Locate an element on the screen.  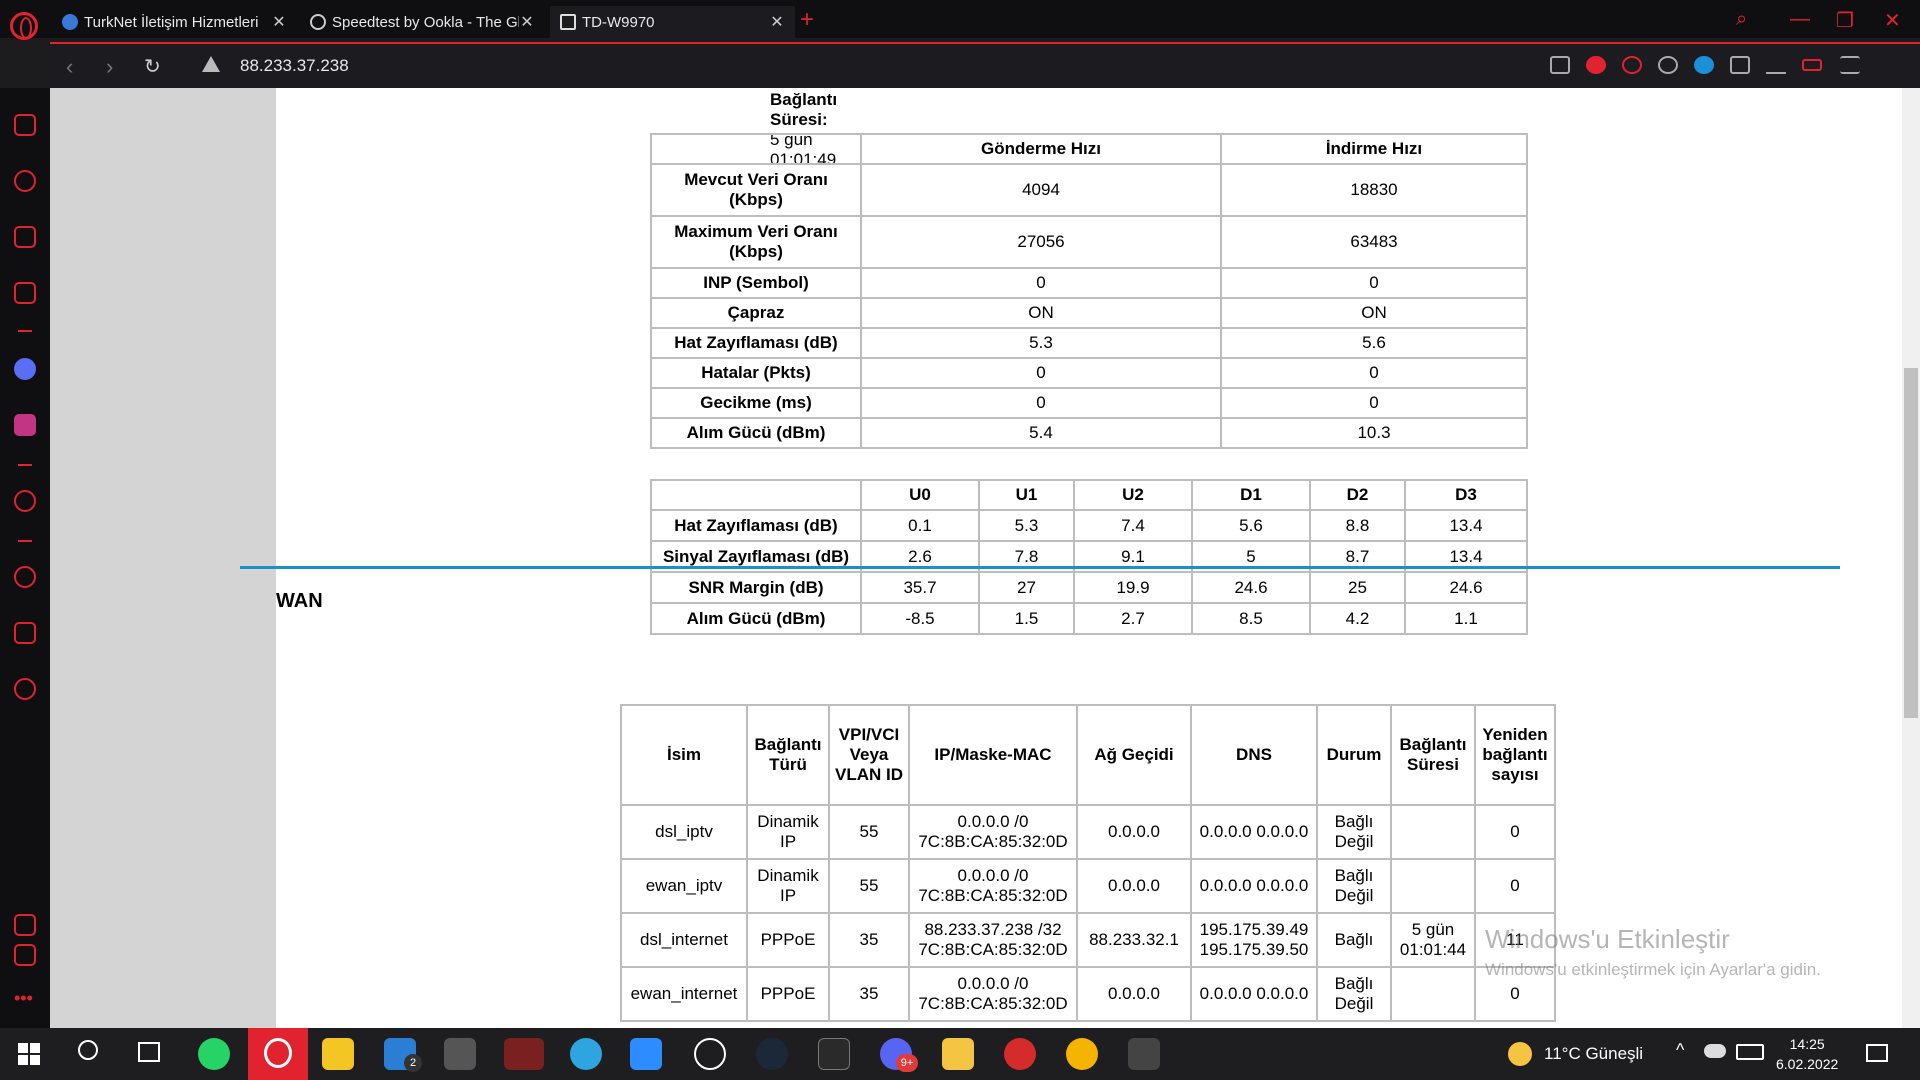
zoom-icon is located at coordinates (646, 1054).